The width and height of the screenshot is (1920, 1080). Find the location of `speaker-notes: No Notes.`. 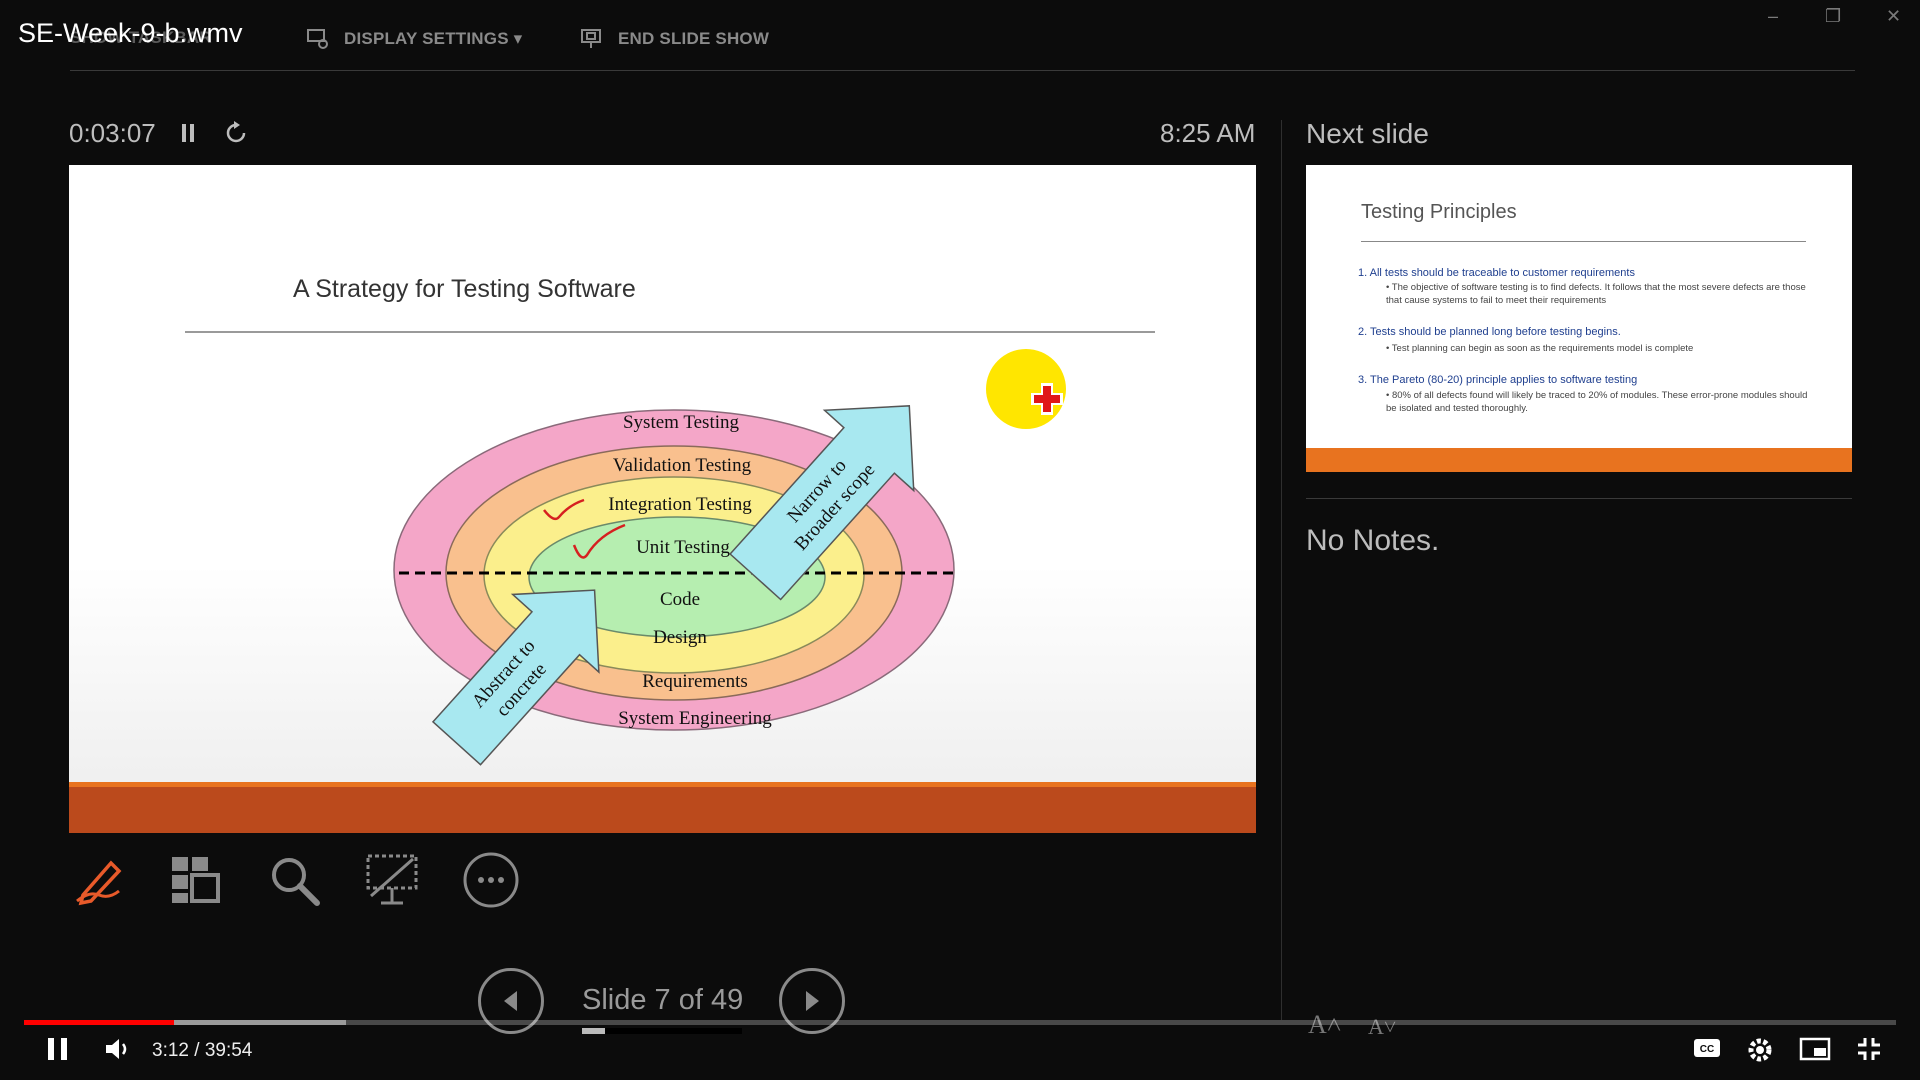

speaker-notes: No Notes. is located at coordinates (1373, 540).